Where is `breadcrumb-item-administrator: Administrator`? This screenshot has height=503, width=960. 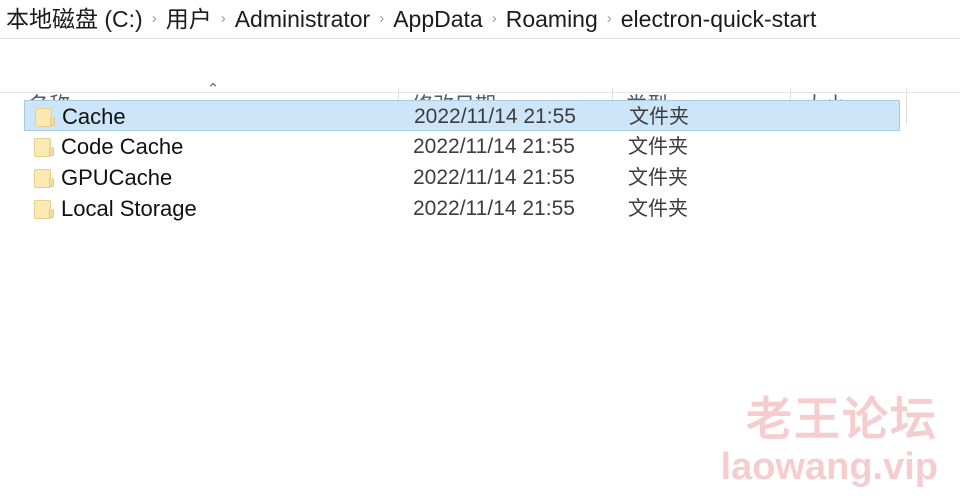 breadcrumb-item-administrator: Administrator is located at coordinates (302, 19).